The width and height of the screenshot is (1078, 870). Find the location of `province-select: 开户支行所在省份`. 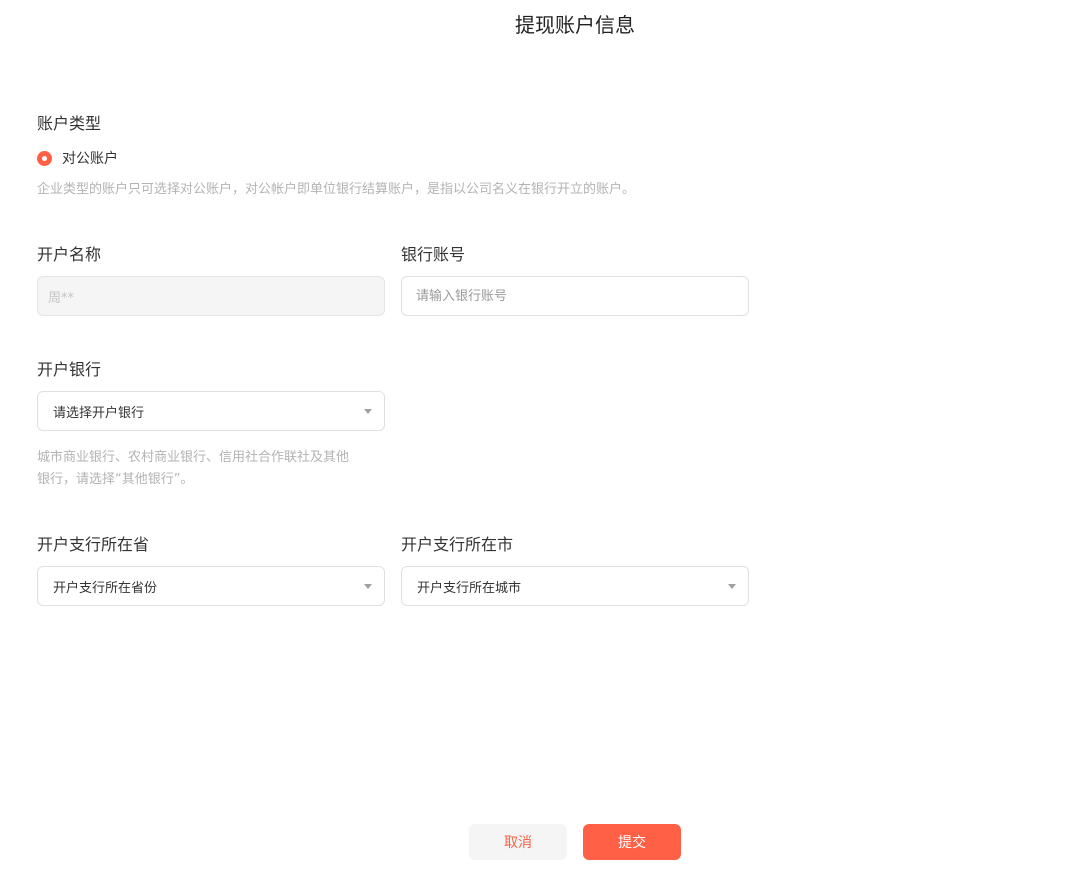

province-select: 开户支行所在省份 is located at coordinates (211, 586).